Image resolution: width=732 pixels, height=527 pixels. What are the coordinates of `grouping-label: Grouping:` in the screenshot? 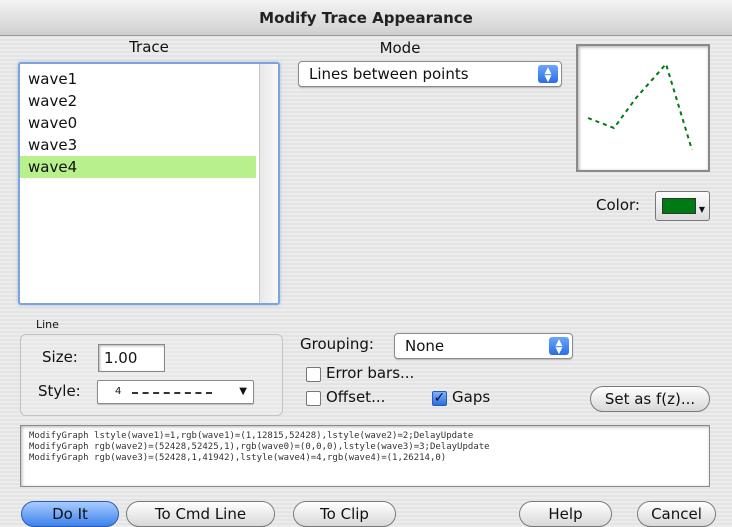 It's located at (337, 344).